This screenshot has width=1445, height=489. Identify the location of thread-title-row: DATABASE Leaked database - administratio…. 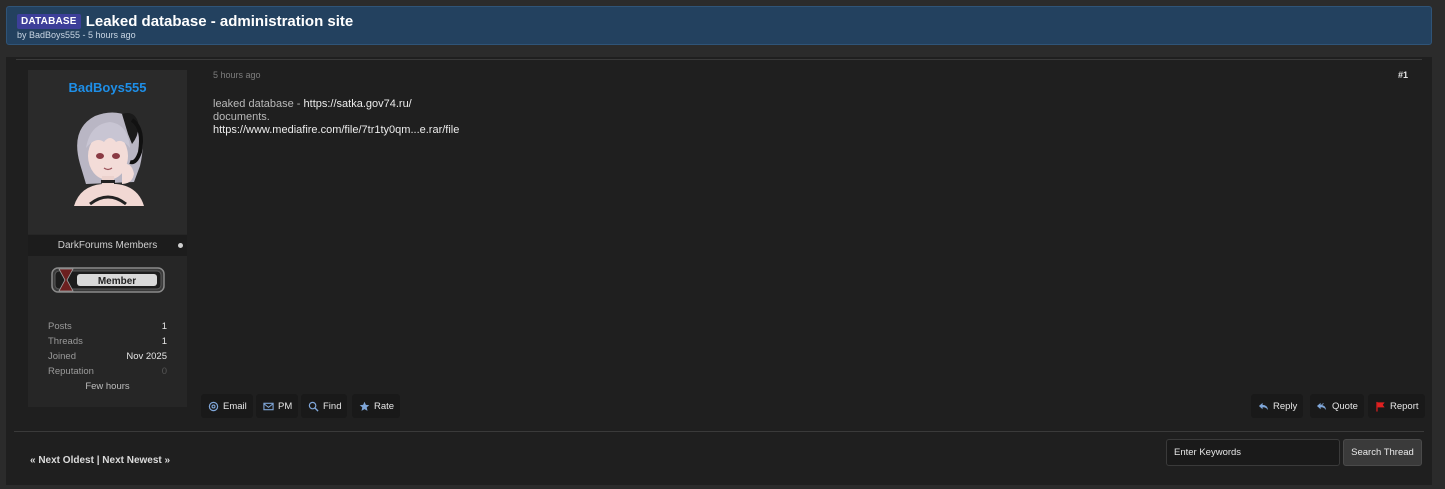
(185, 21).